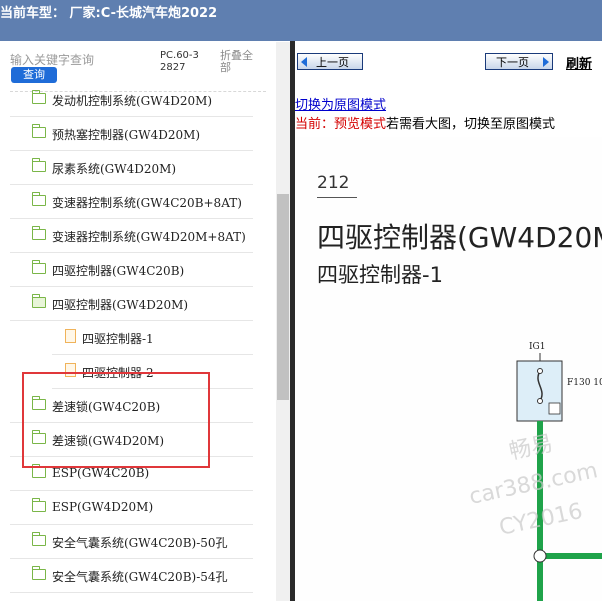 The width and height of the screenshot is (602, 601). Describe the element at coordinates (579, 62) in the screenshot. I see `refresh-link: 刷新` at that location.